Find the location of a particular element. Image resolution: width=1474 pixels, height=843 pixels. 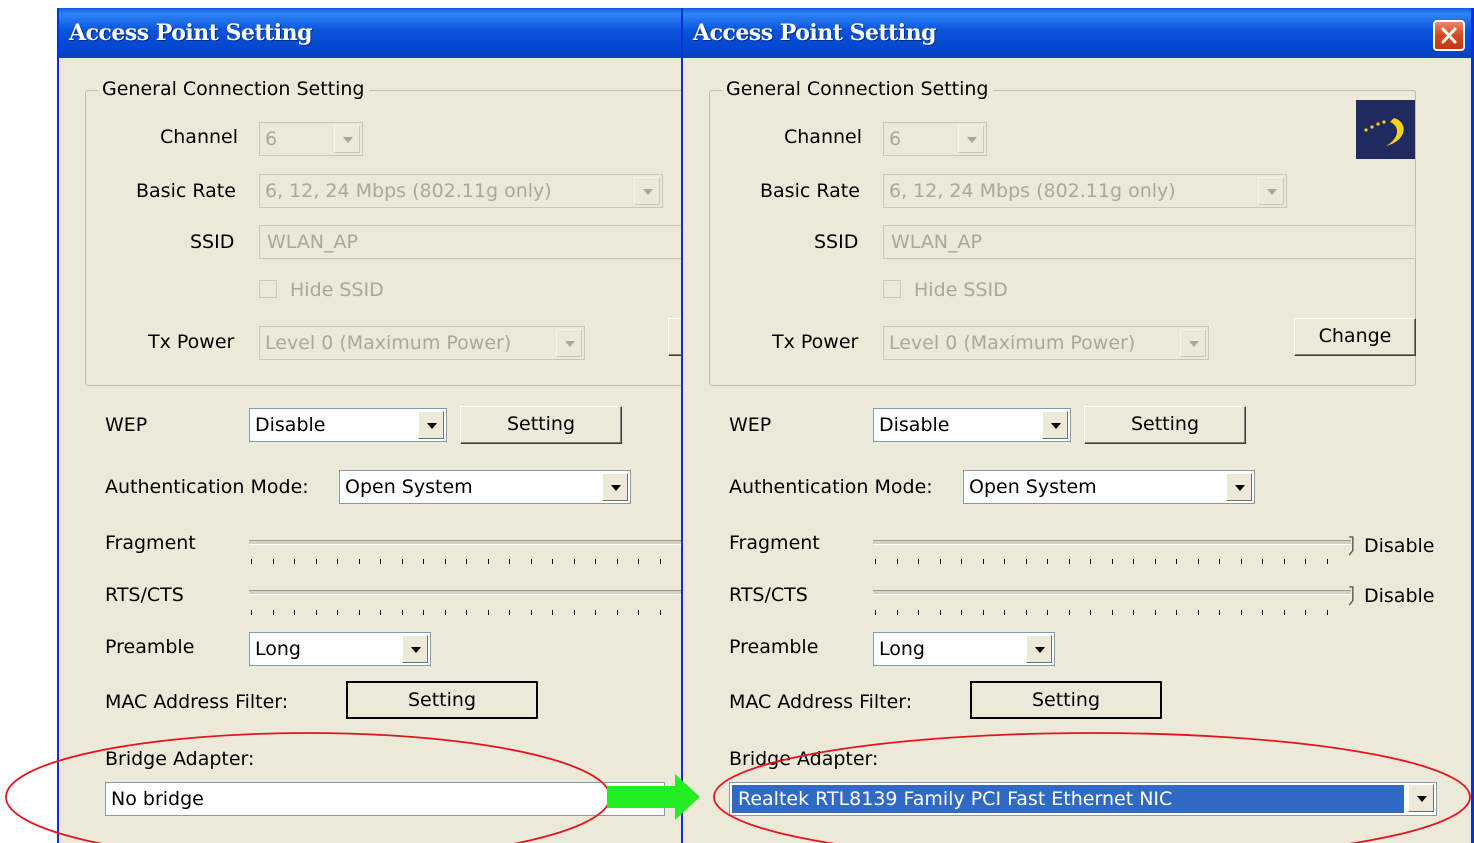

bridge-dropdown-button is located at coordinates (1420, 799).